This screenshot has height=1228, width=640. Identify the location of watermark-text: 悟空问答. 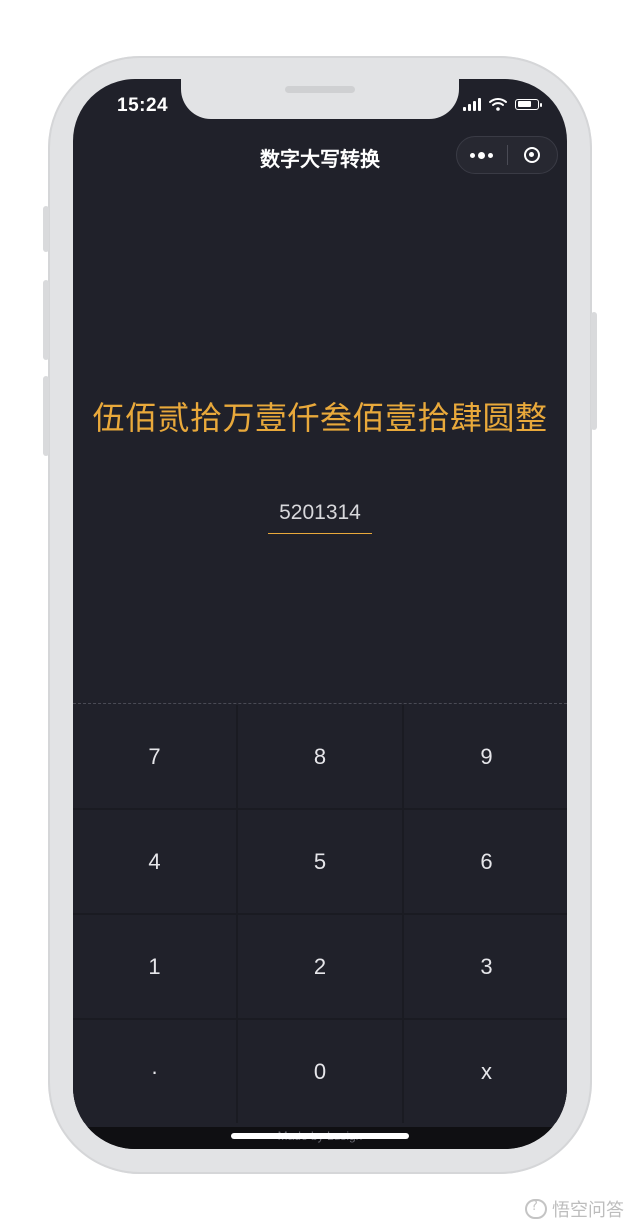
(588, 1210).